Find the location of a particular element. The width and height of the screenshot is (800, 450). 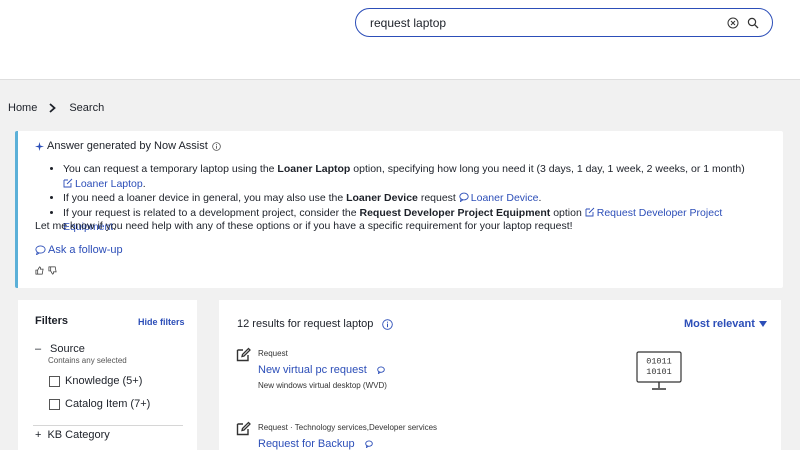

chevron-right-icon is located at coordinates (53, 108).